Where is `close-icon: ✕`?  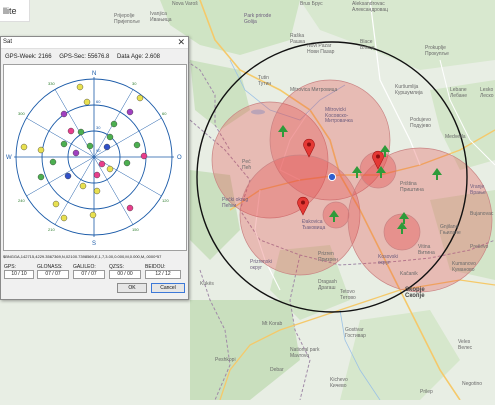
close-icon: ✕ is located at coordinates (181, 42).